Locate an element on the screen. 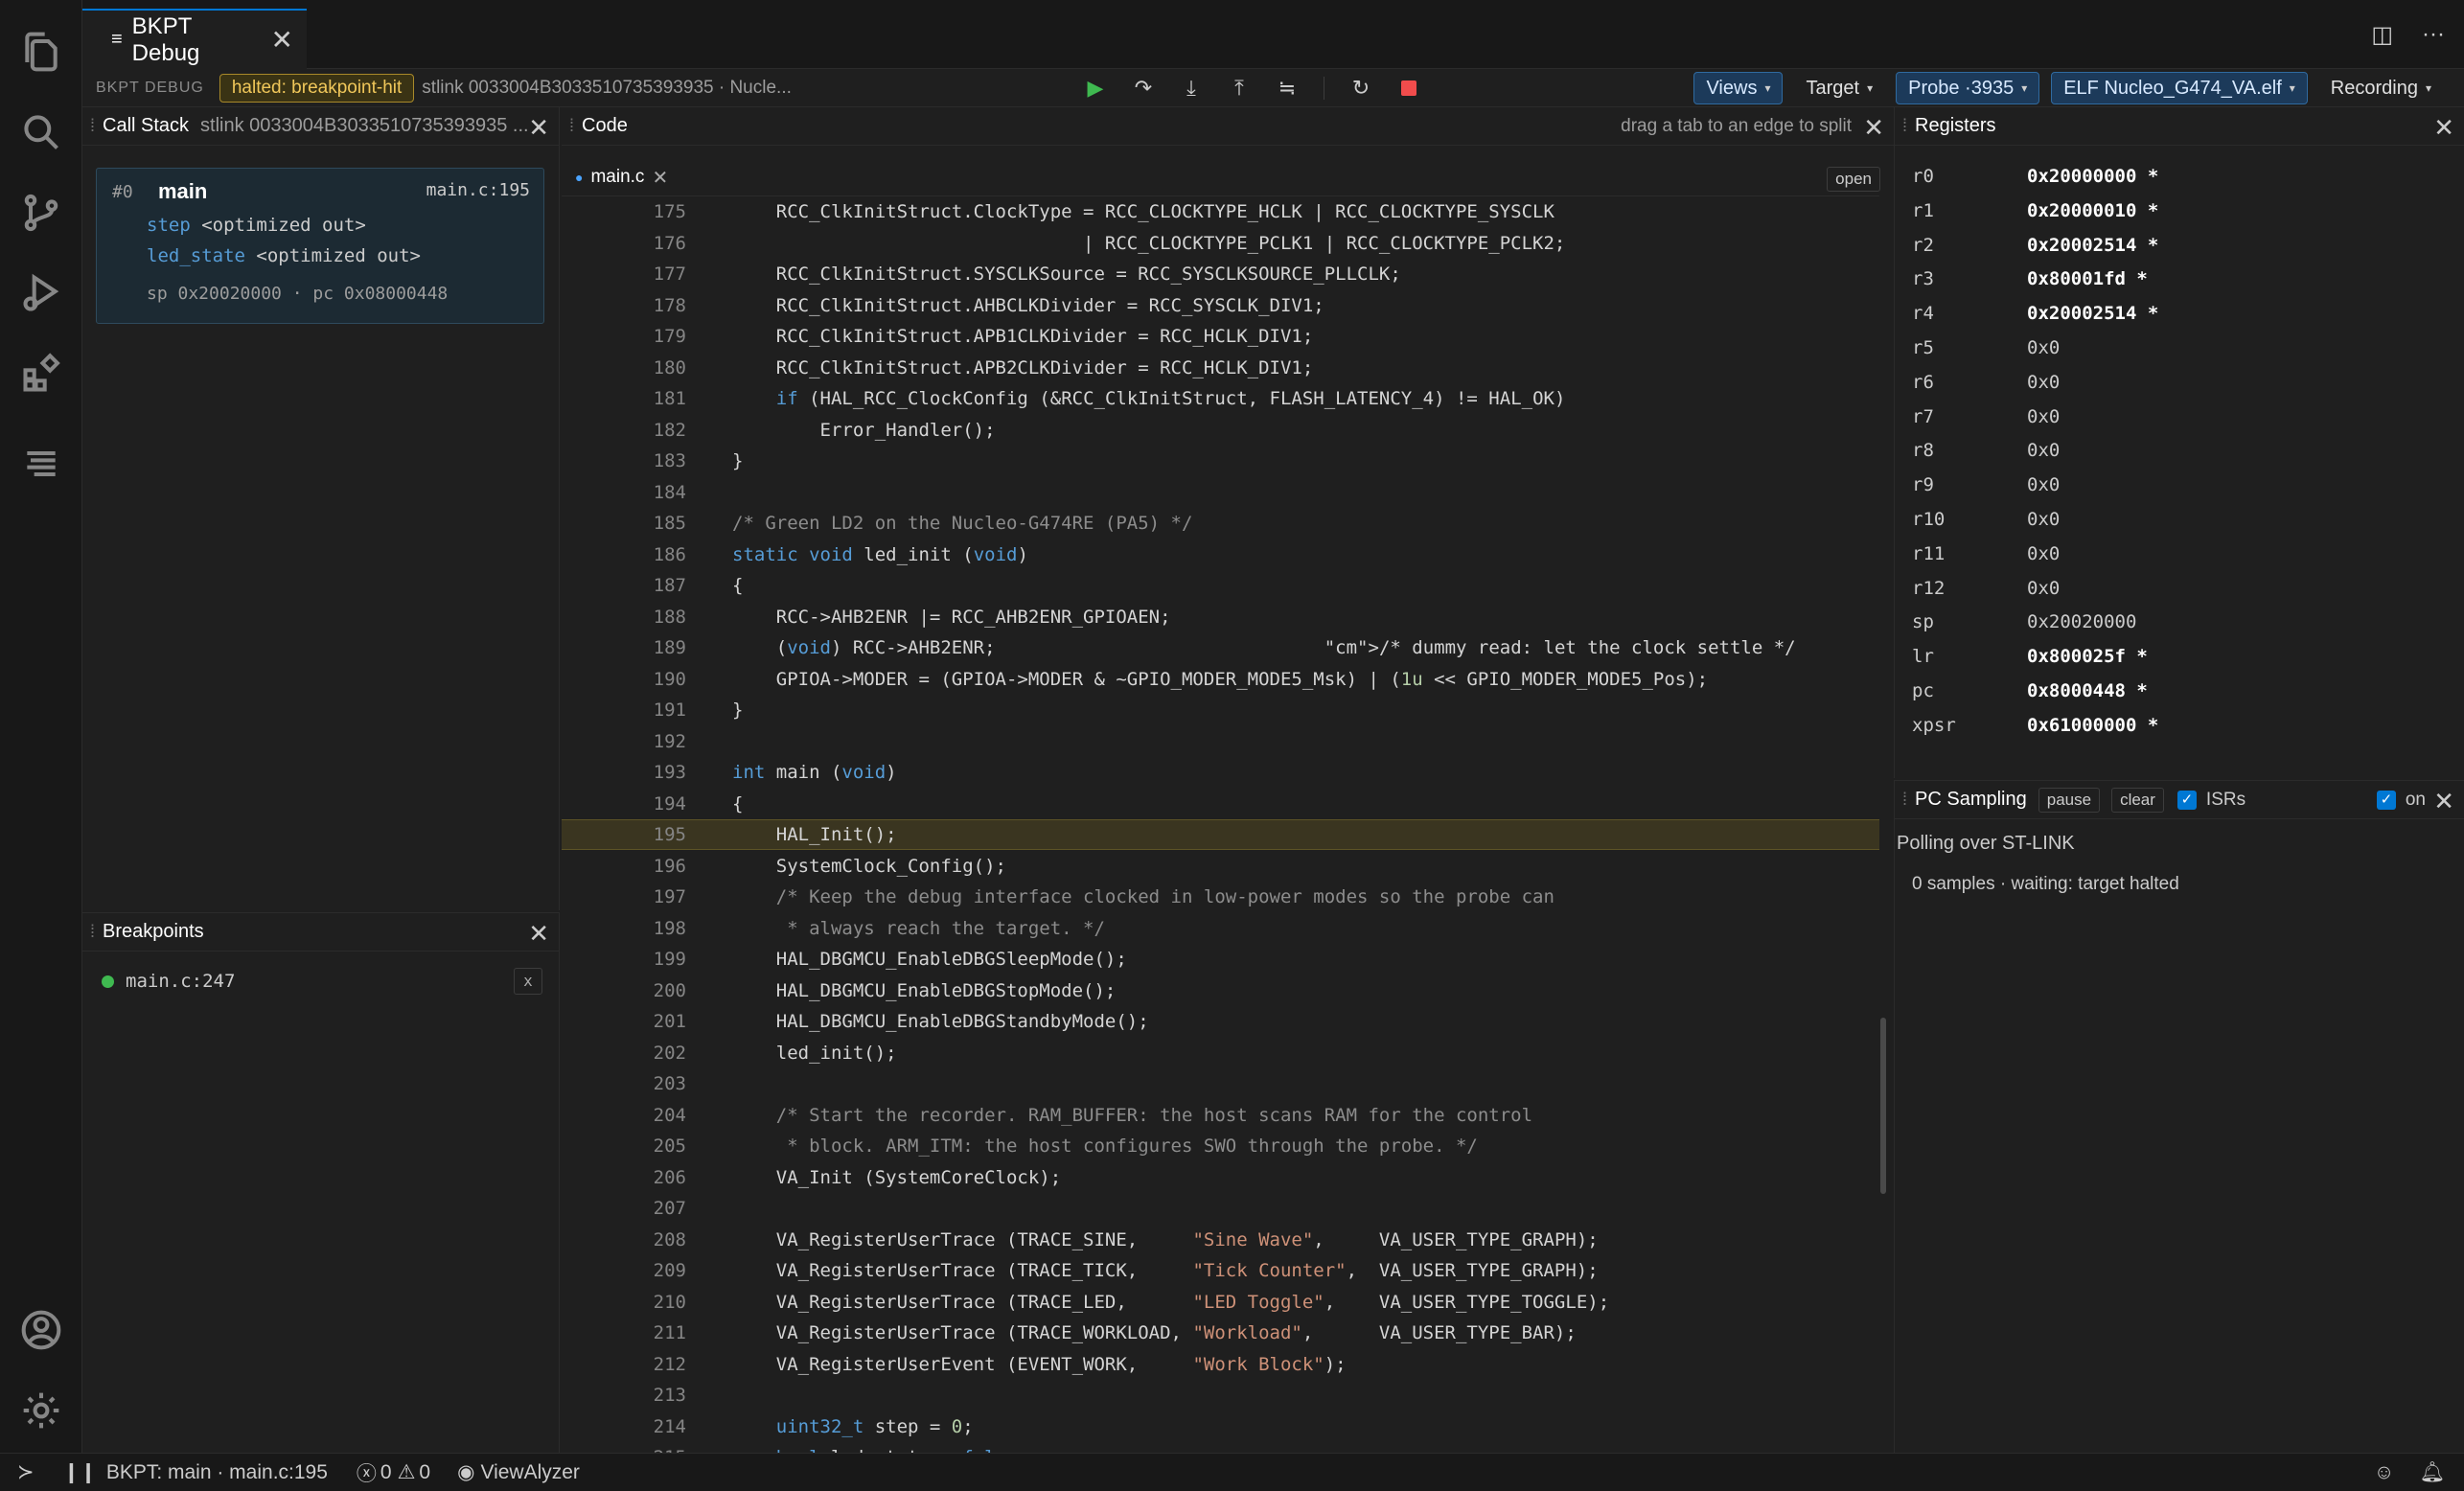 This screenshot has height=1491, width=2464. code-line: 214 uint32_t step = 0; is located at coordinates (1220, 1426).